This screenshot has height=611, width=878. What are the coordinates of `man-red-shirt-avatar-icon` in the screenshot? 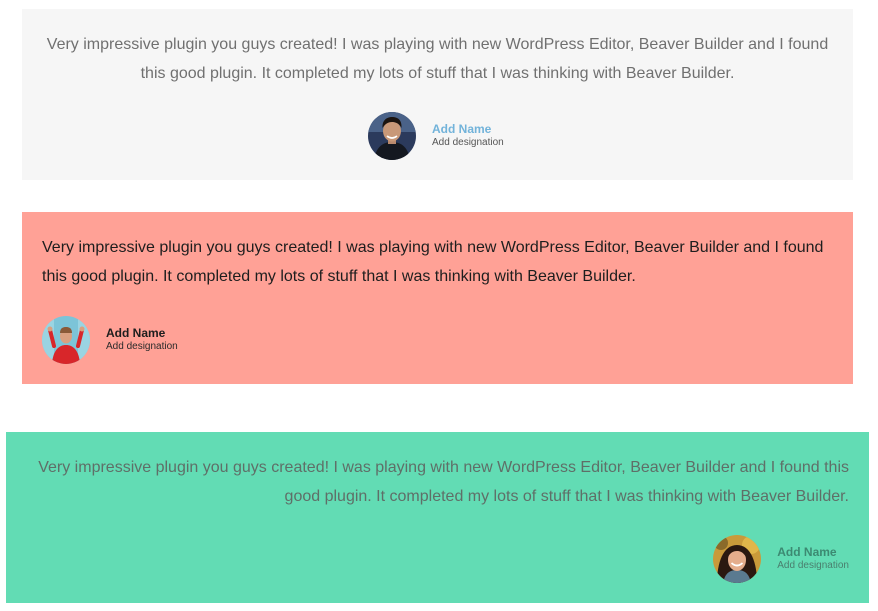 It's located at (66, 340).